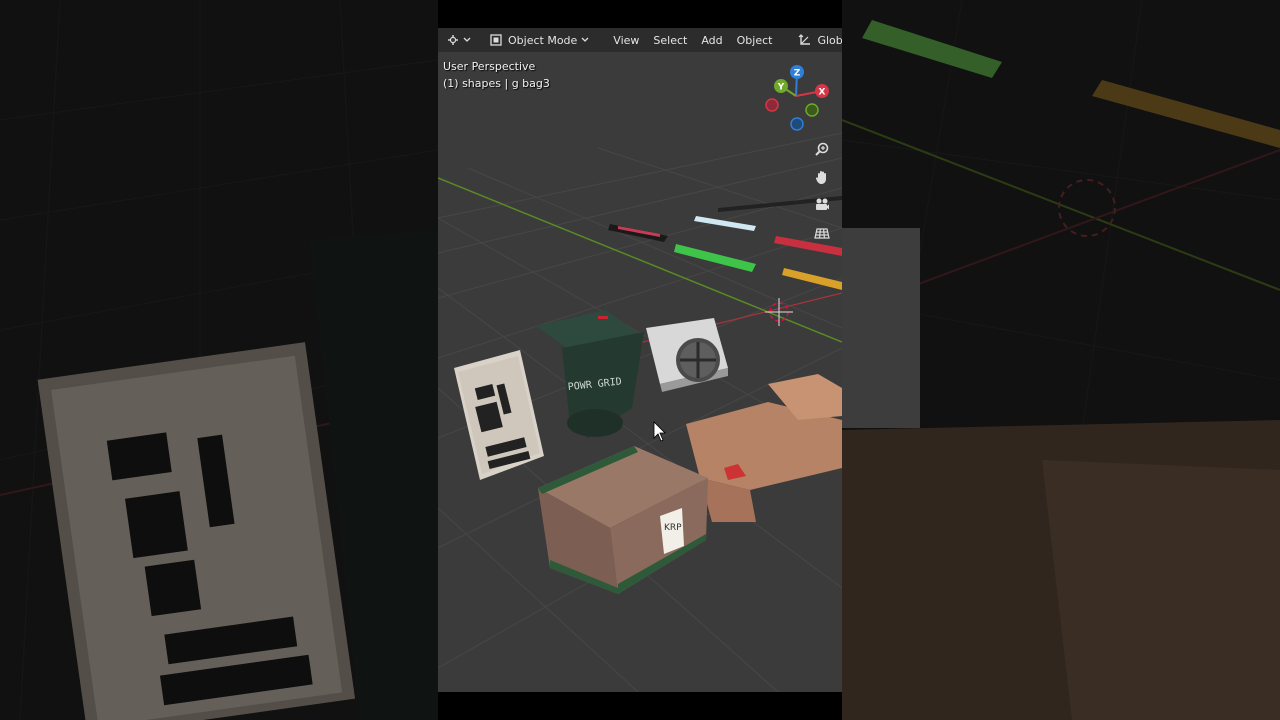 This screenshot has height=720, width=1280. What do you see at coordinates (687, 355) in the screenshot?
I see `ac-unit-model` at bounding box center [687, 355].